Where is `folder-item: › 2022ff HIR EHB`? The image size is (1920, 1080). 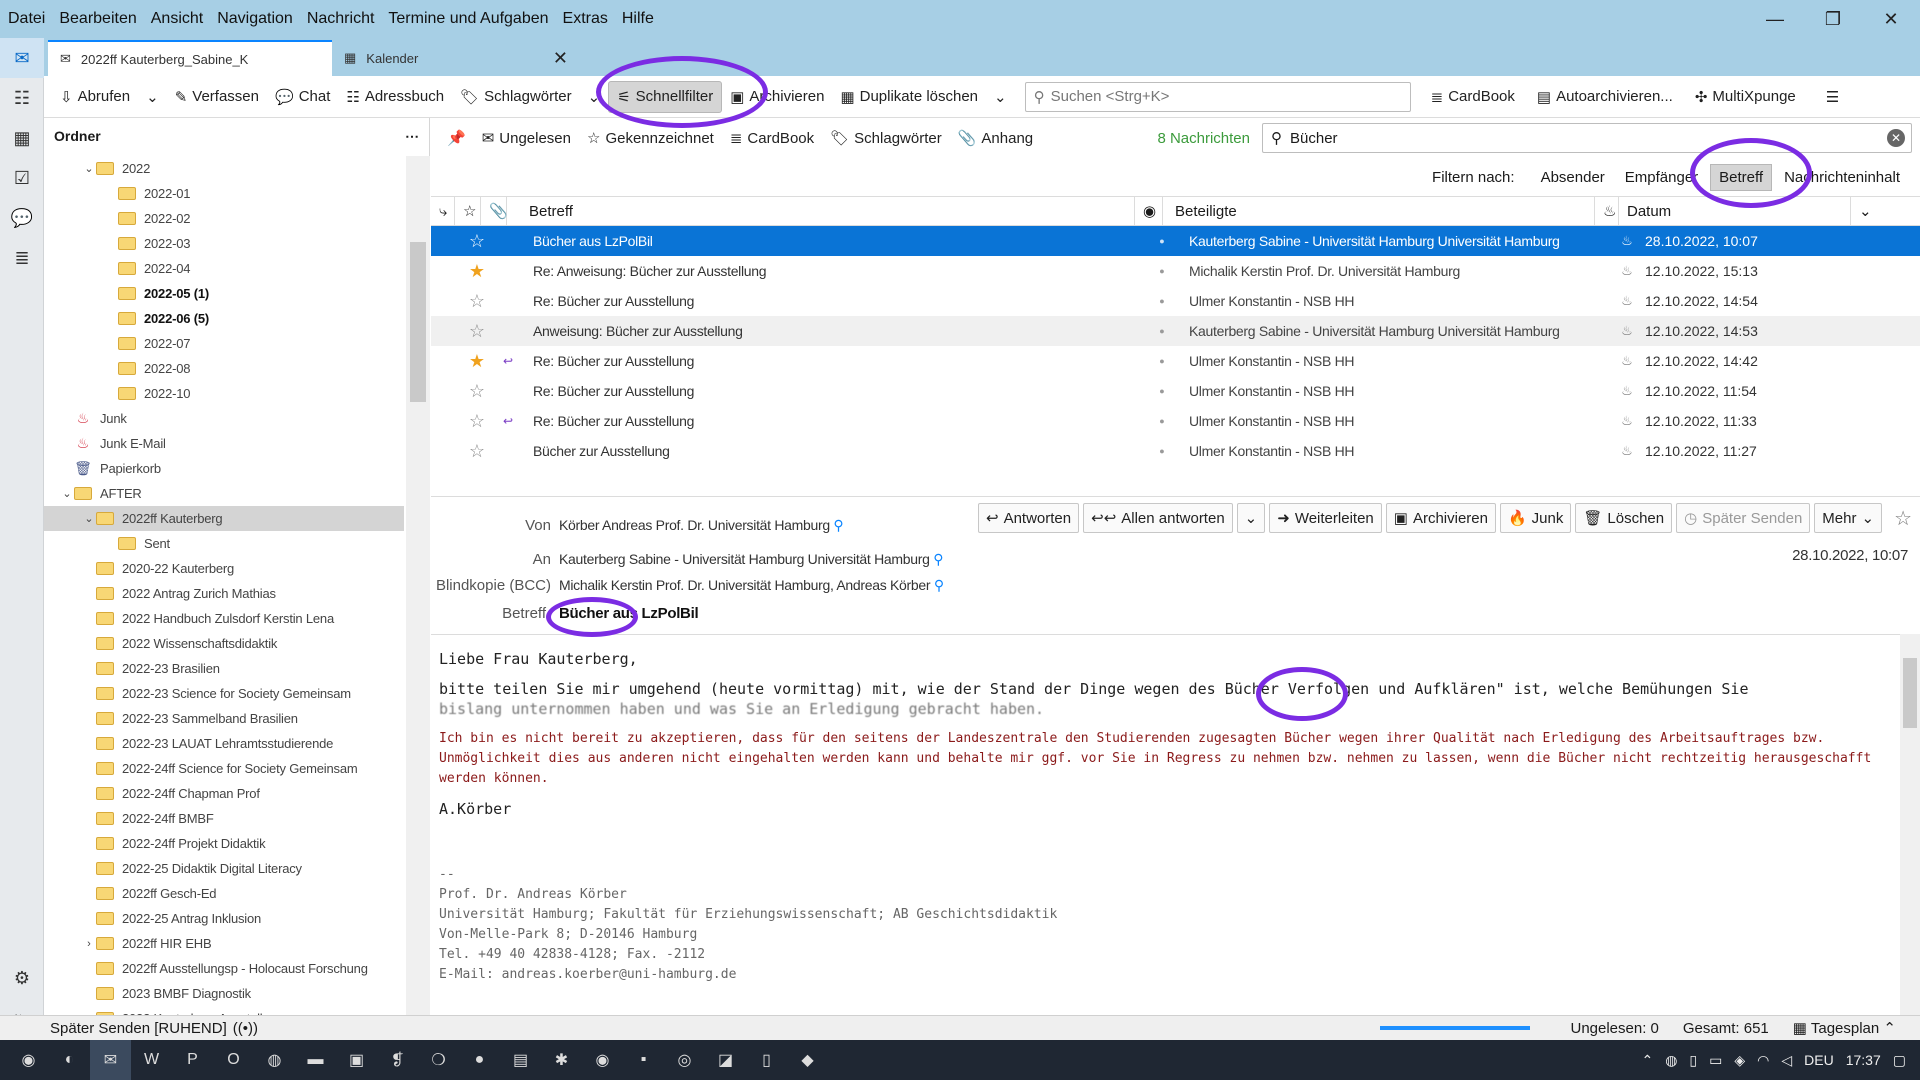 folder-item: › 2022ff HIR EHB is located at coordinates (224, 943).